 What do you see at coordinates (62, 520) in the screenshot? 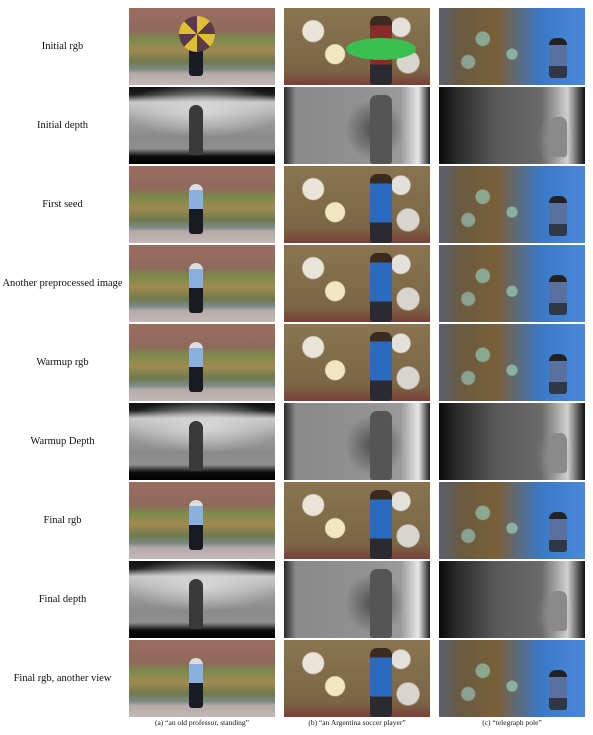
I see `row-label: Final rgb` at bounding box center [62, 520].